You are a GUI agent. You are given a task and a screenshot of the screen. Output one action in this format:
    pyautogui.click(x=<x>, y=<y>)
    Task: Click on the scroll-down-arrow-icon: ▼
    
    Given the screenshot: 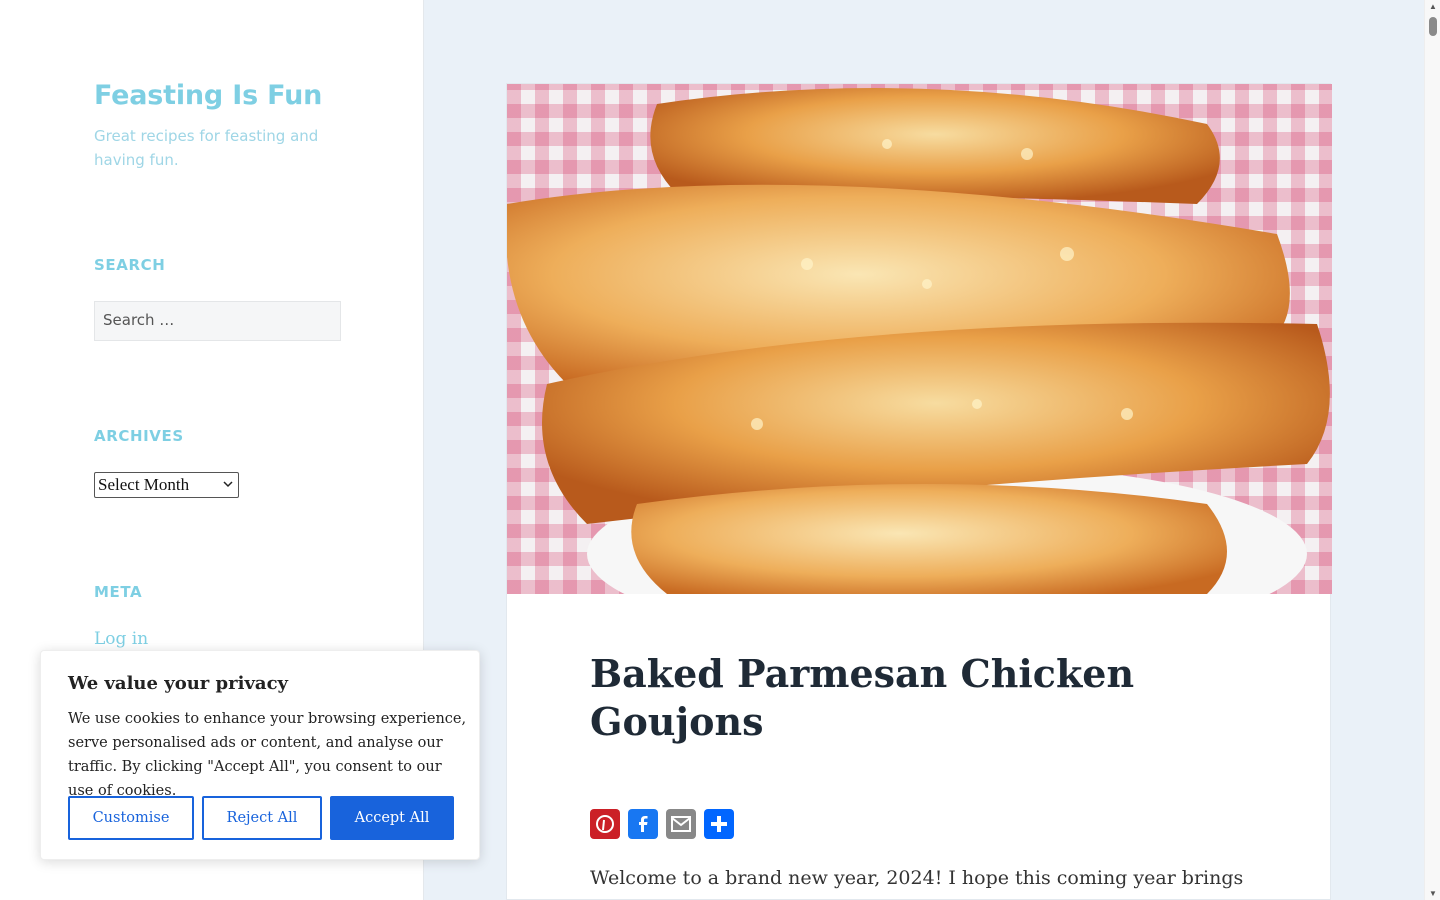 What is the action you would take?
    pyautogui.click(x=1433, y=893)
    